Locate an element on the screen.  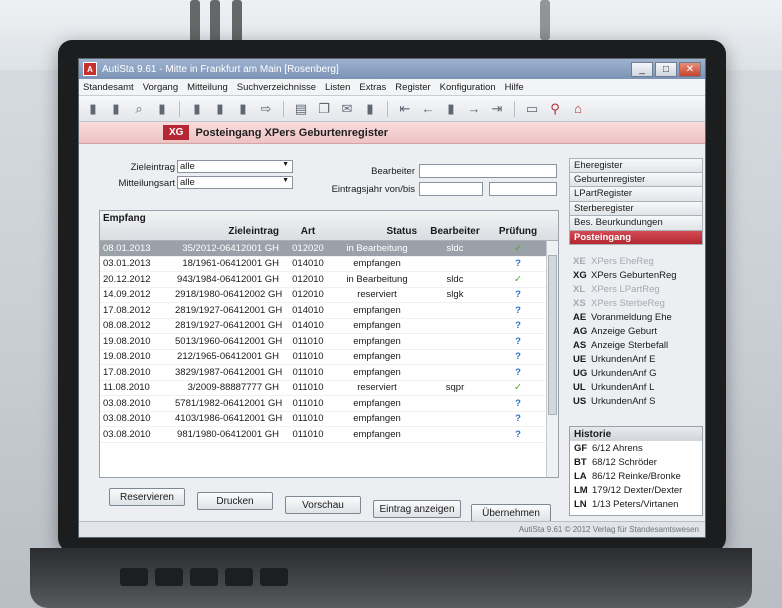
menu-item-listen: Listen is located at coordinates (337, 87).